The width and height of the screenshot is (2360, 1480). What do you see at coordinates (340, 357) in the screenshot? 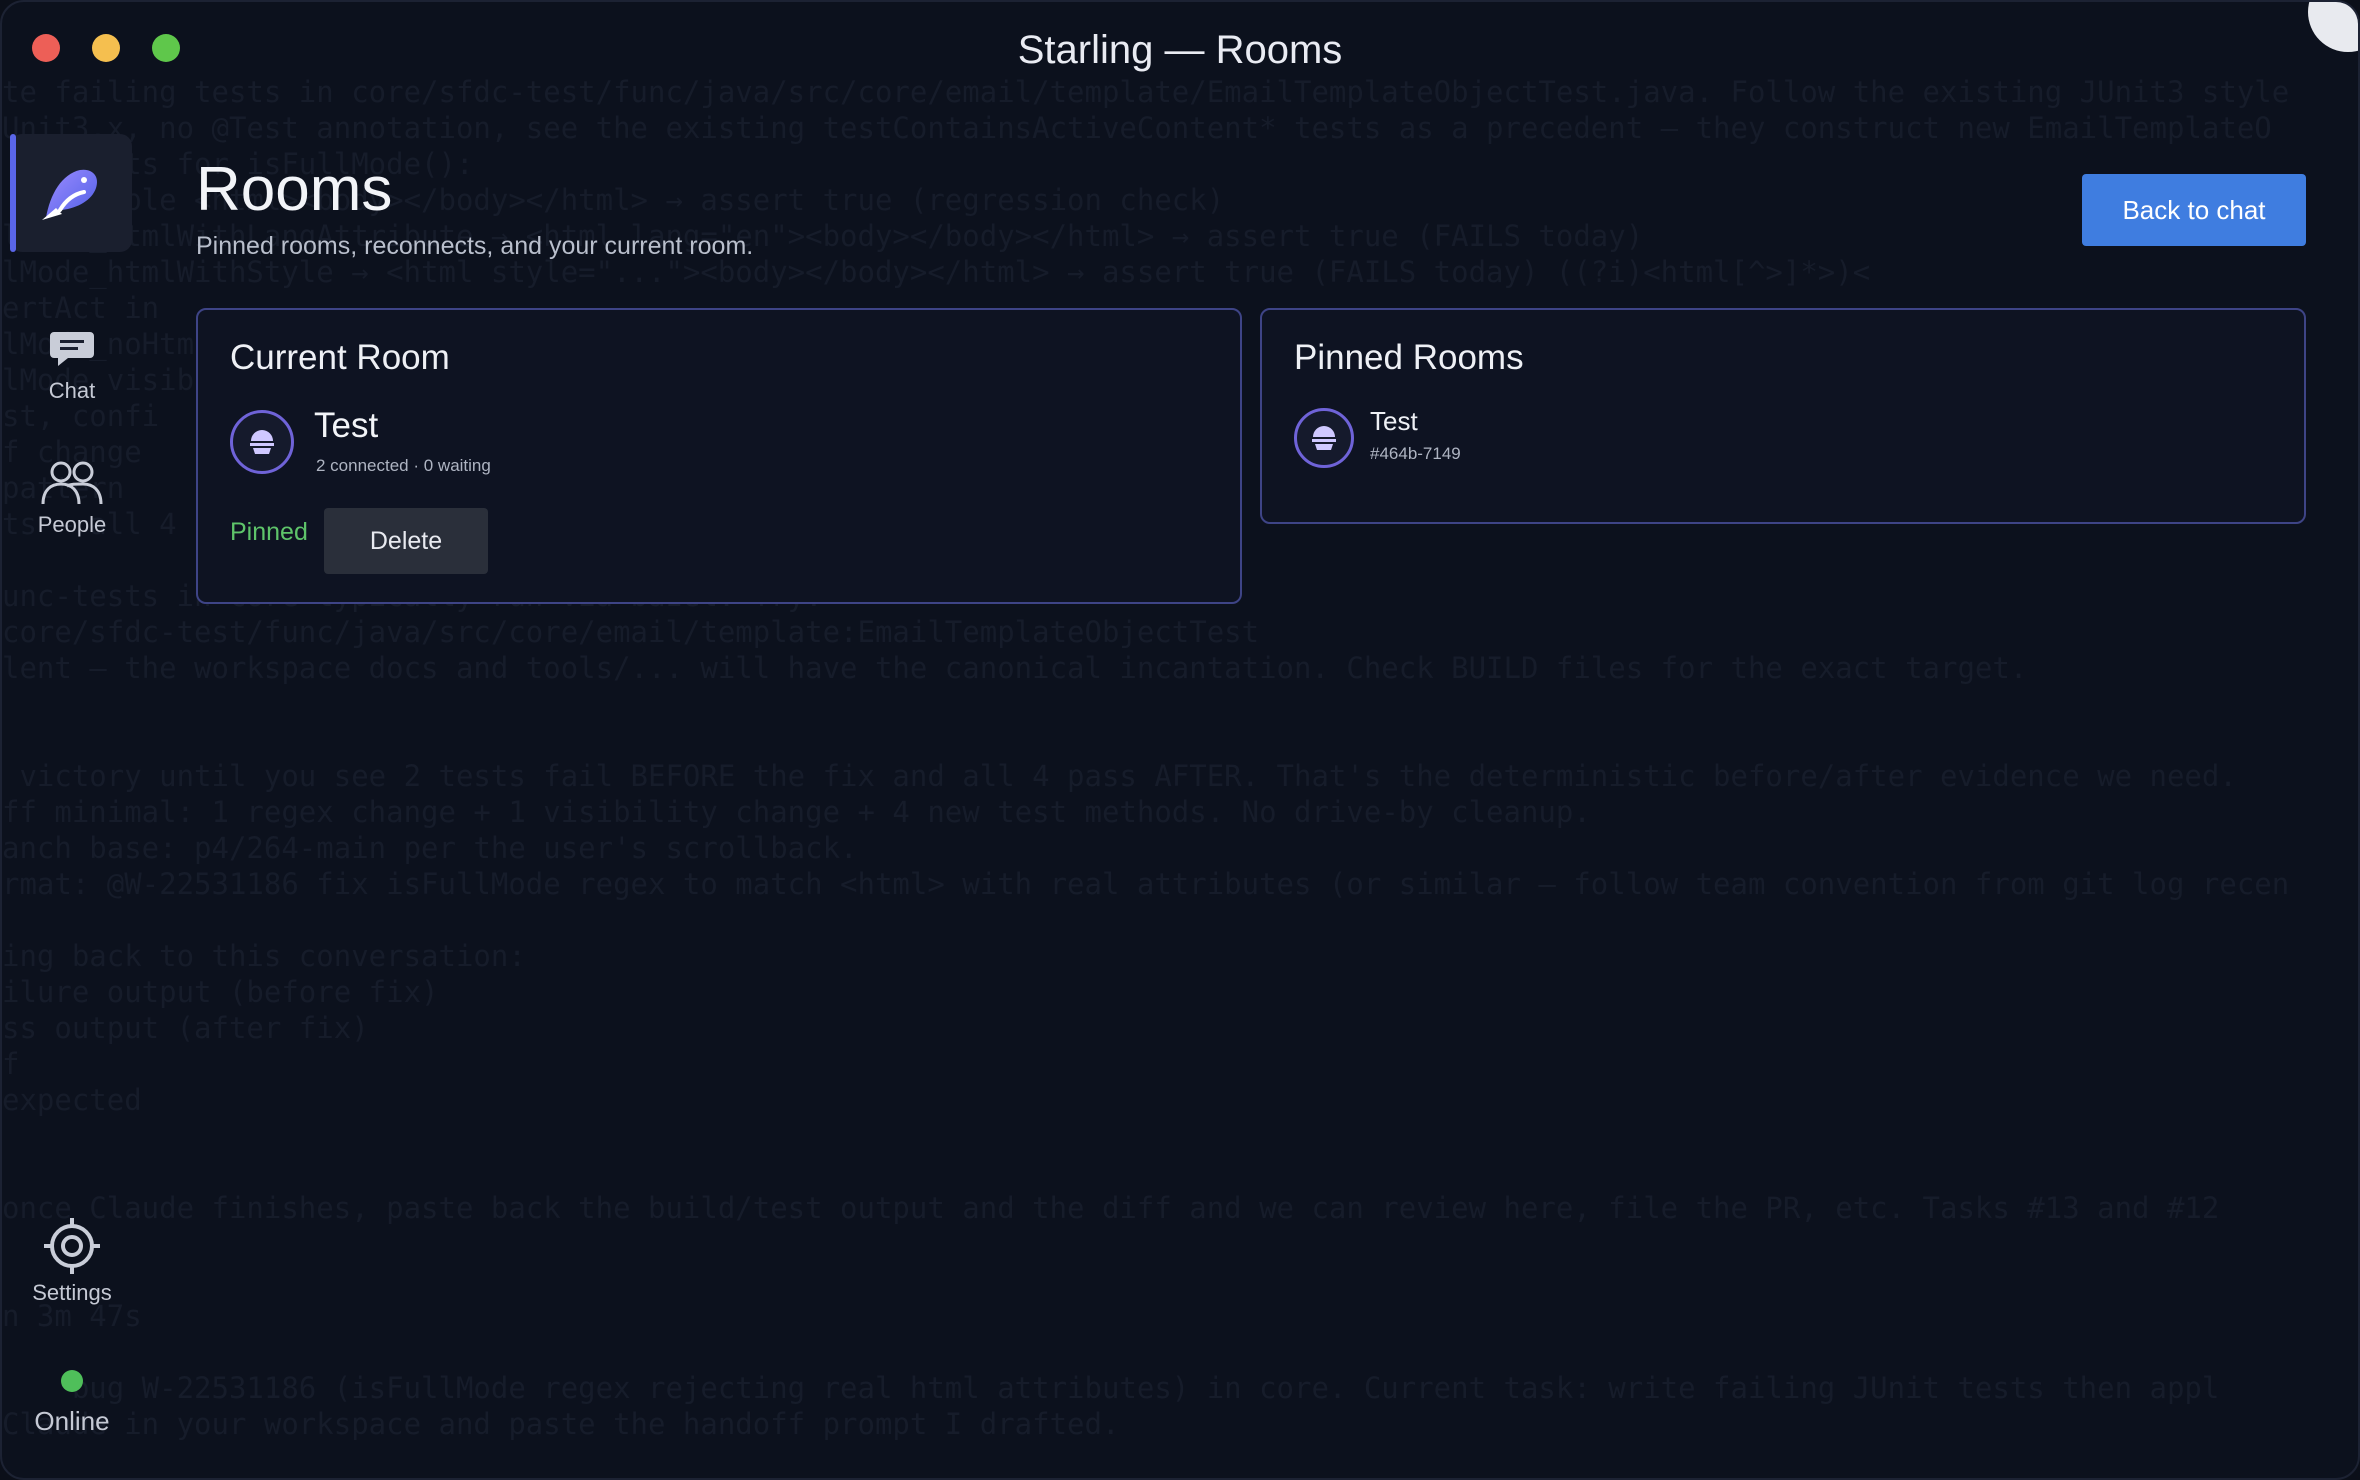
I see `current-room-heading: Current Room` at bounding box center [340, 357].